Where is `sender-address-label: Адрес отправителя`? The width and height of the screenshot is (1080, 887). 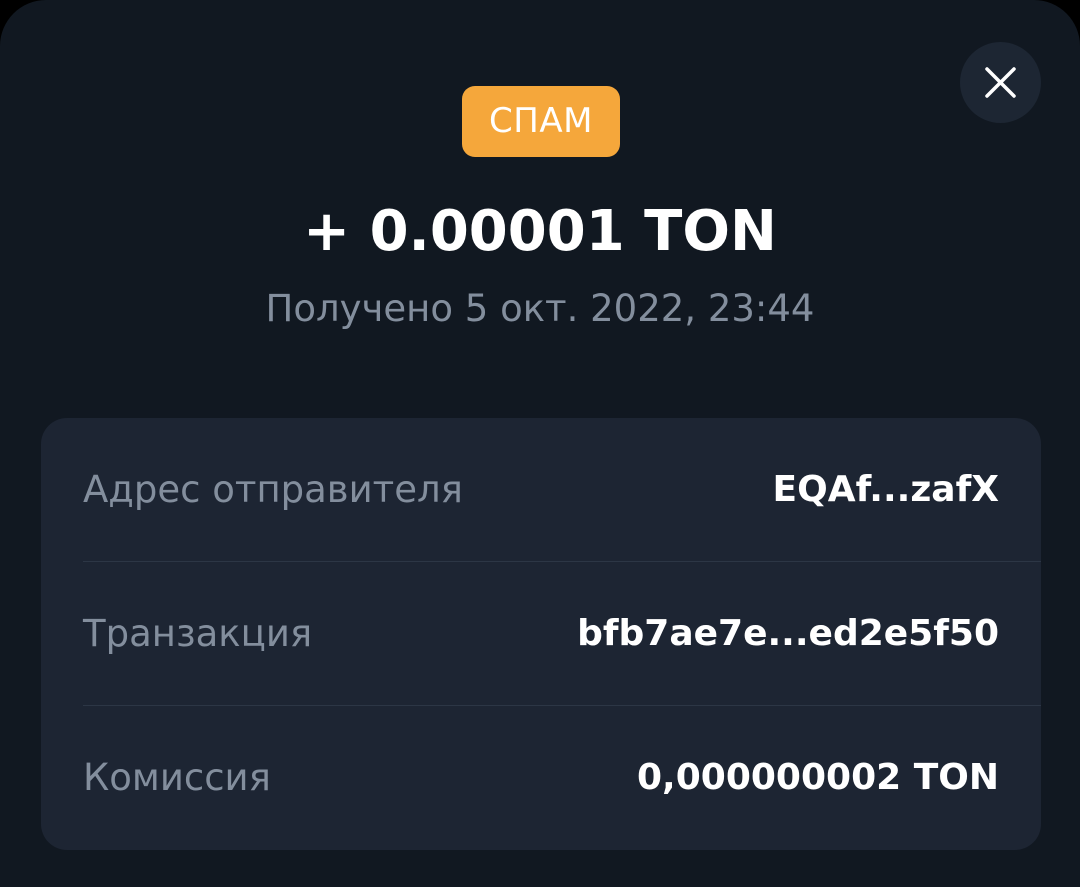 sender-address-label: Адрес отправителя is located at coordinates (273, 489).